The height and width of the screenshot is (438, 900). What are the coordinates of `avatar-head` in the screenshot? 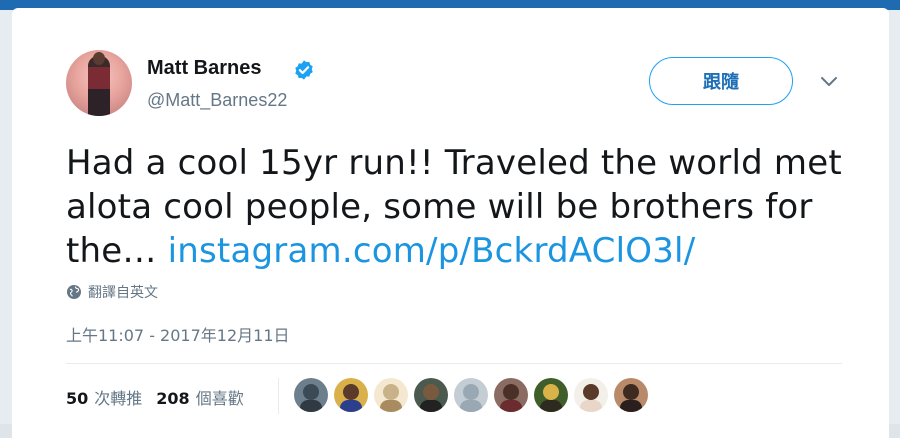 It's located at (99, 58).